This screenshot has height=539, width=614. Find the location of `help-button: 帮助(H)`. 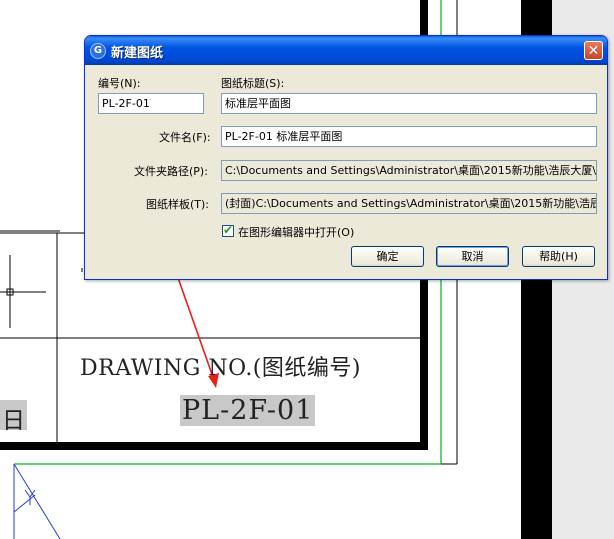

help-button: 帮助(H) is located at coordinates (558, 256).